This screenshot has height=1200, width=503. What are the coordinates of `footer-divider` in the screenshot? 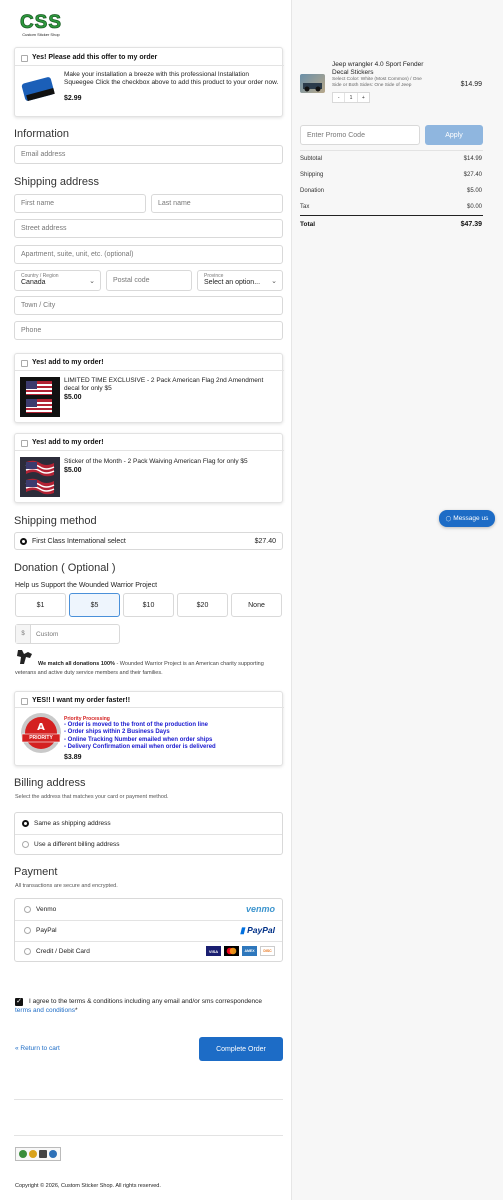 It's located at (148, 1099).